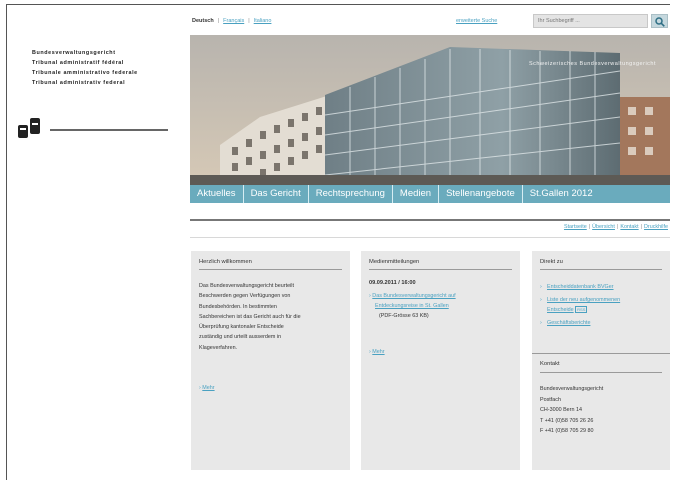 The width and height of the screenshot is (677, 482). Describe the element at coordinates (78, 63) in the screenshot. I see `court-name-fr: Tribunal administratif fédéral` at that location.